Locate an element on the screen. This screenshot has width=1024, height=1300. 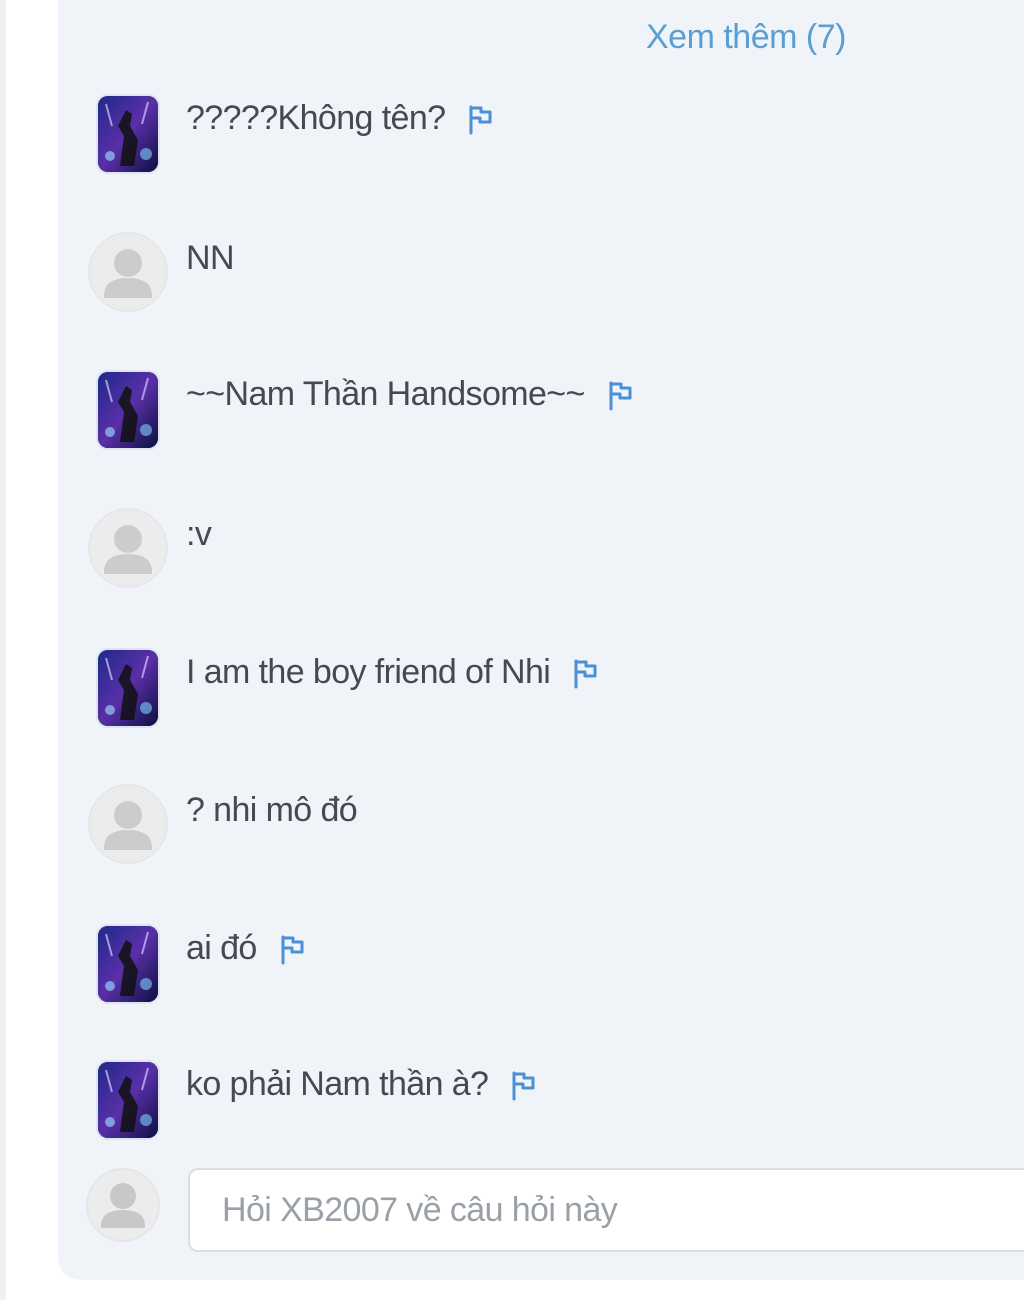
see-more-link: Xem thêm (7) is located at coordinates (746, 37).